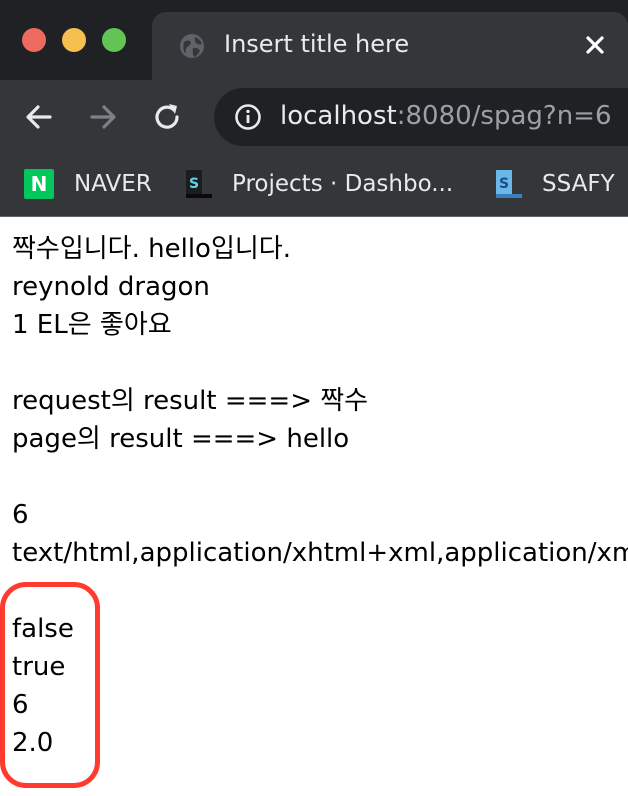  I want to click on url-host: localhost, so click(338, 116).